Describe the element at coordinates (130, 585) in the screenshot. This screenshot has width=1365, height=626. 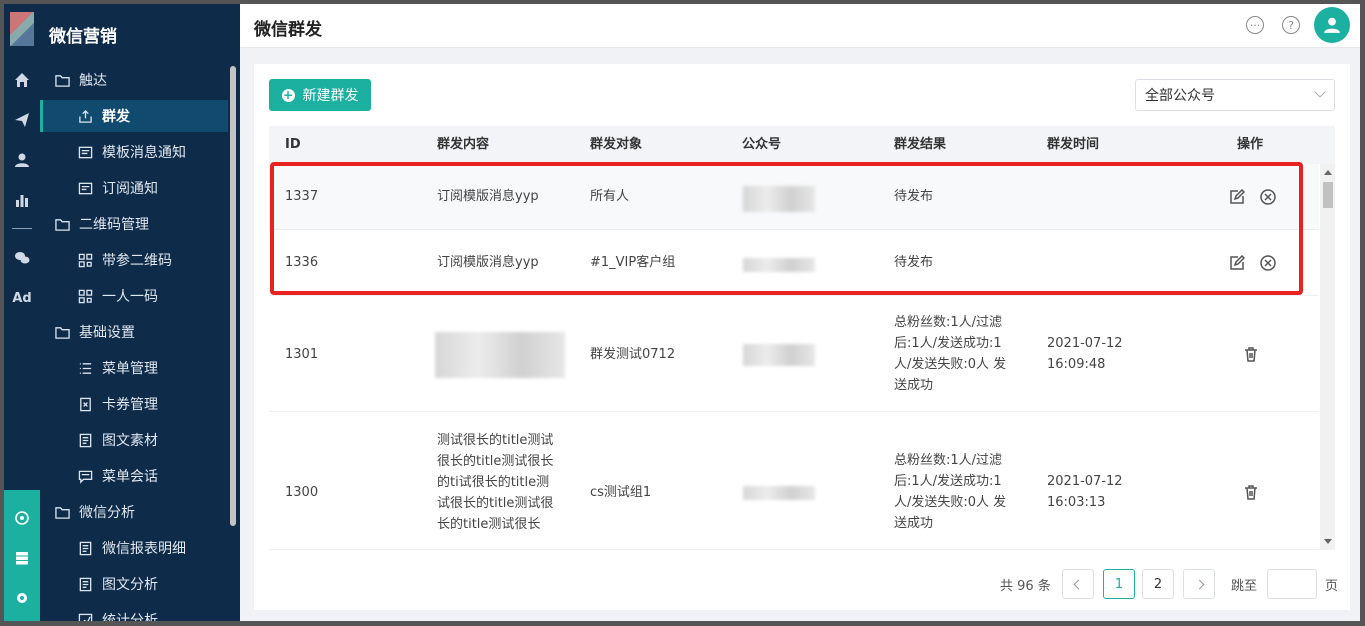
I see `sidebar-item-label: 图文分析` at that location.